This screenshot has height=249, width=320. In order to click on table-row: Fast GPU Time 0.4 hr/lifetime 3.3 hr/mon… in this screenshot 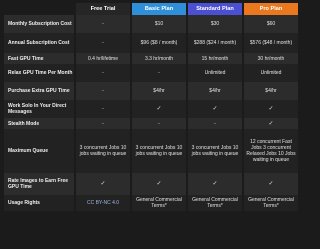, I will do `click(151, 58)`.